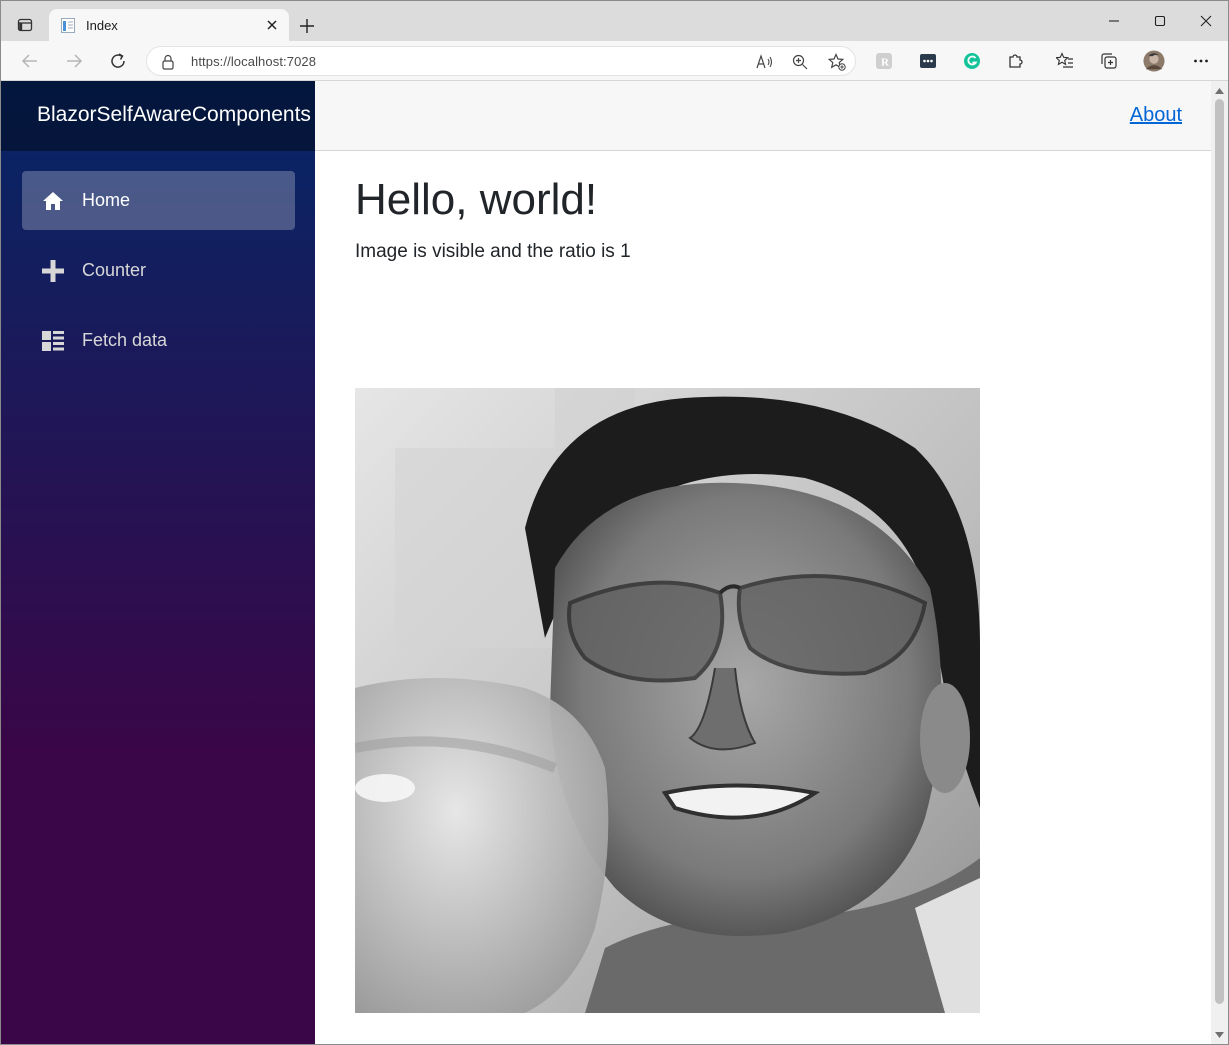  What do you see at coordinates (1206, 21) in the screenshot?
I see `close-window-icon` at bounding box center [1206, 21].